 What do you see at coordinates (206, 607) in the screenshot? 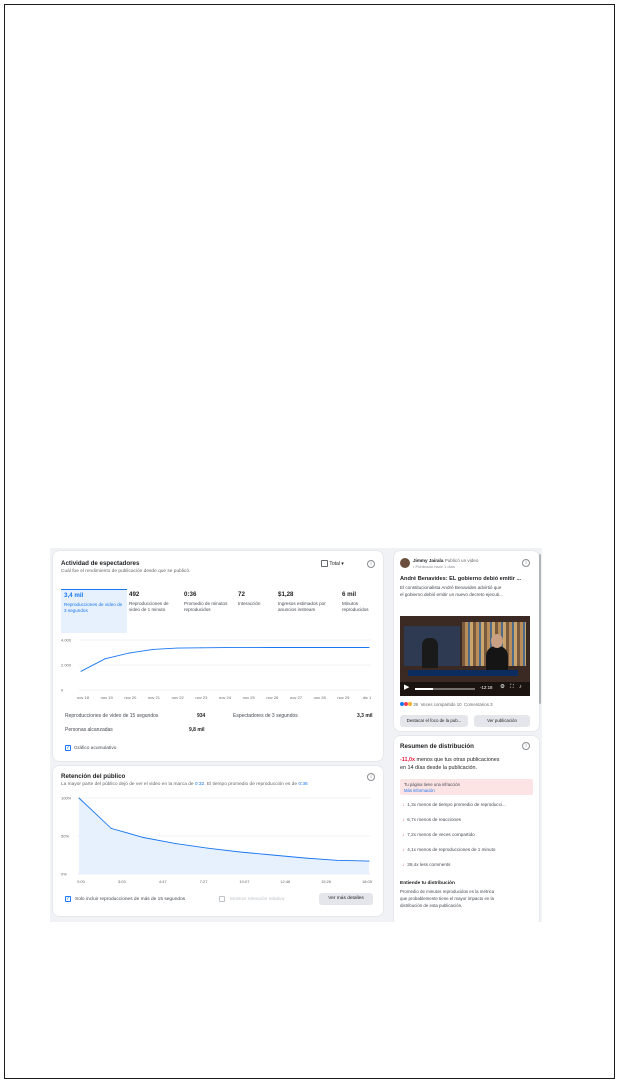
I see `metric-label: Promedio de minutos reproducidos` at bounding box center [206, 607].